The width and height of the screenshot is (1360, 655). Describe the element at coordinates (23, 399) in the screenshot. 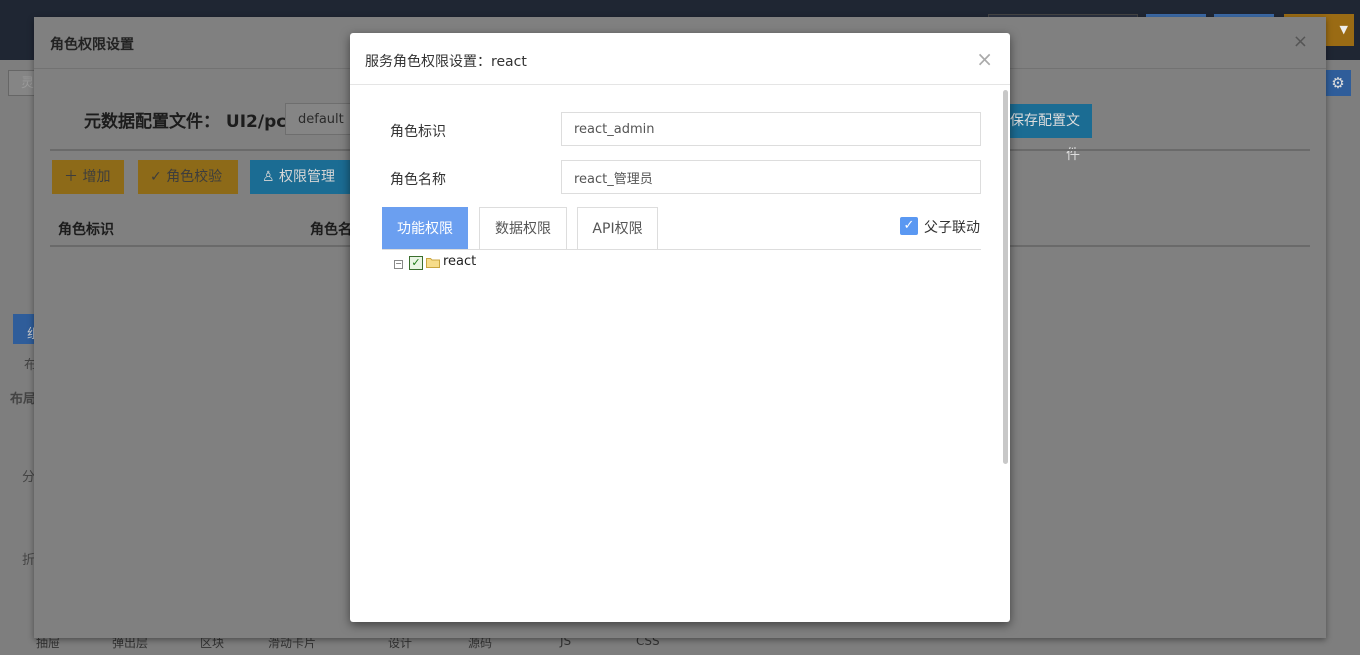

I see `side-label: 布局` at that location.